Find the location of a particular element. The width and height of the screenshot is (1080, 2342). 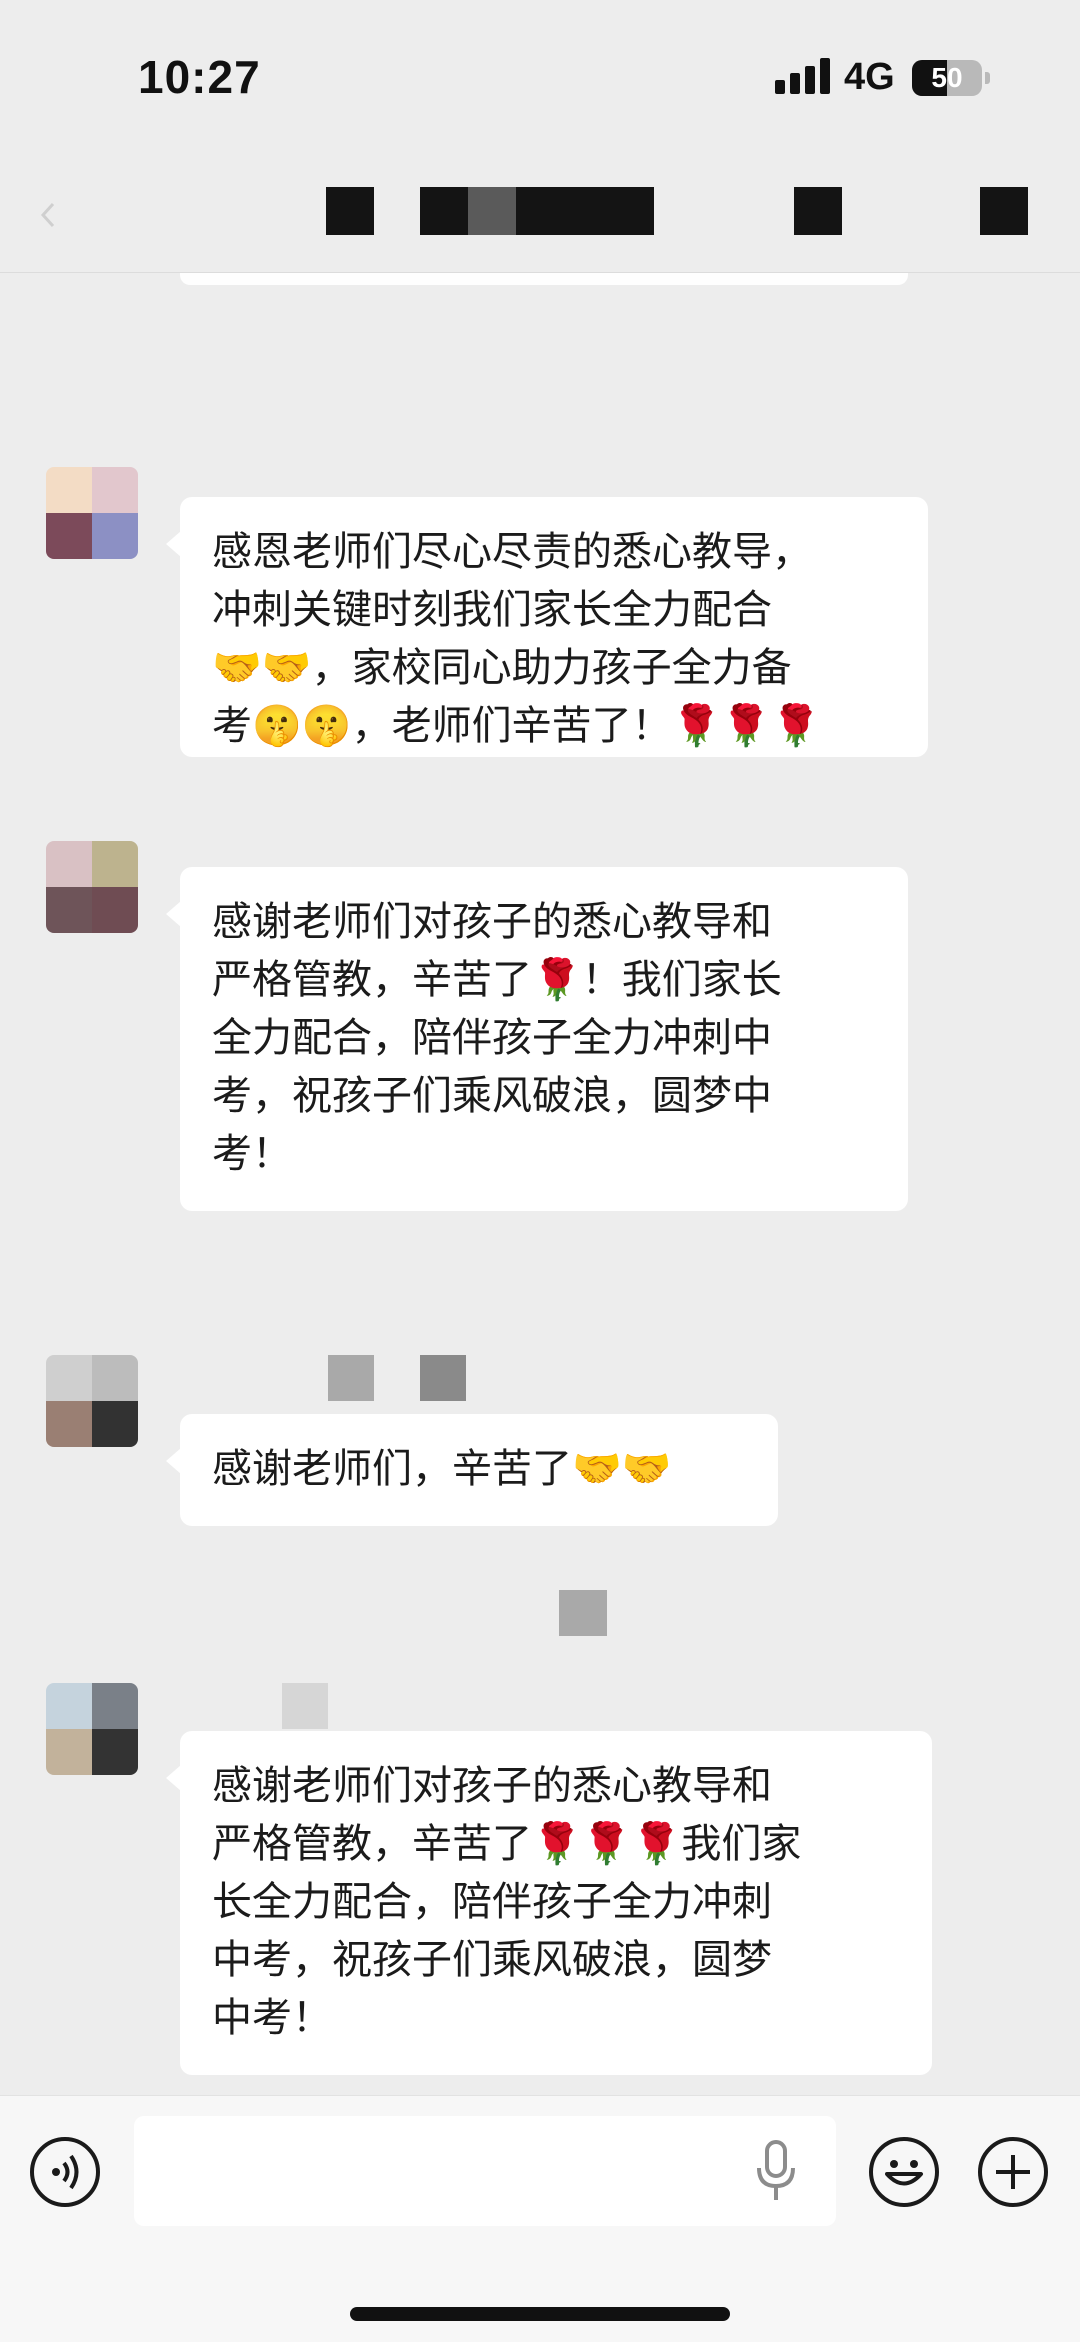

battery-tip is located at coordinates (987, 78).